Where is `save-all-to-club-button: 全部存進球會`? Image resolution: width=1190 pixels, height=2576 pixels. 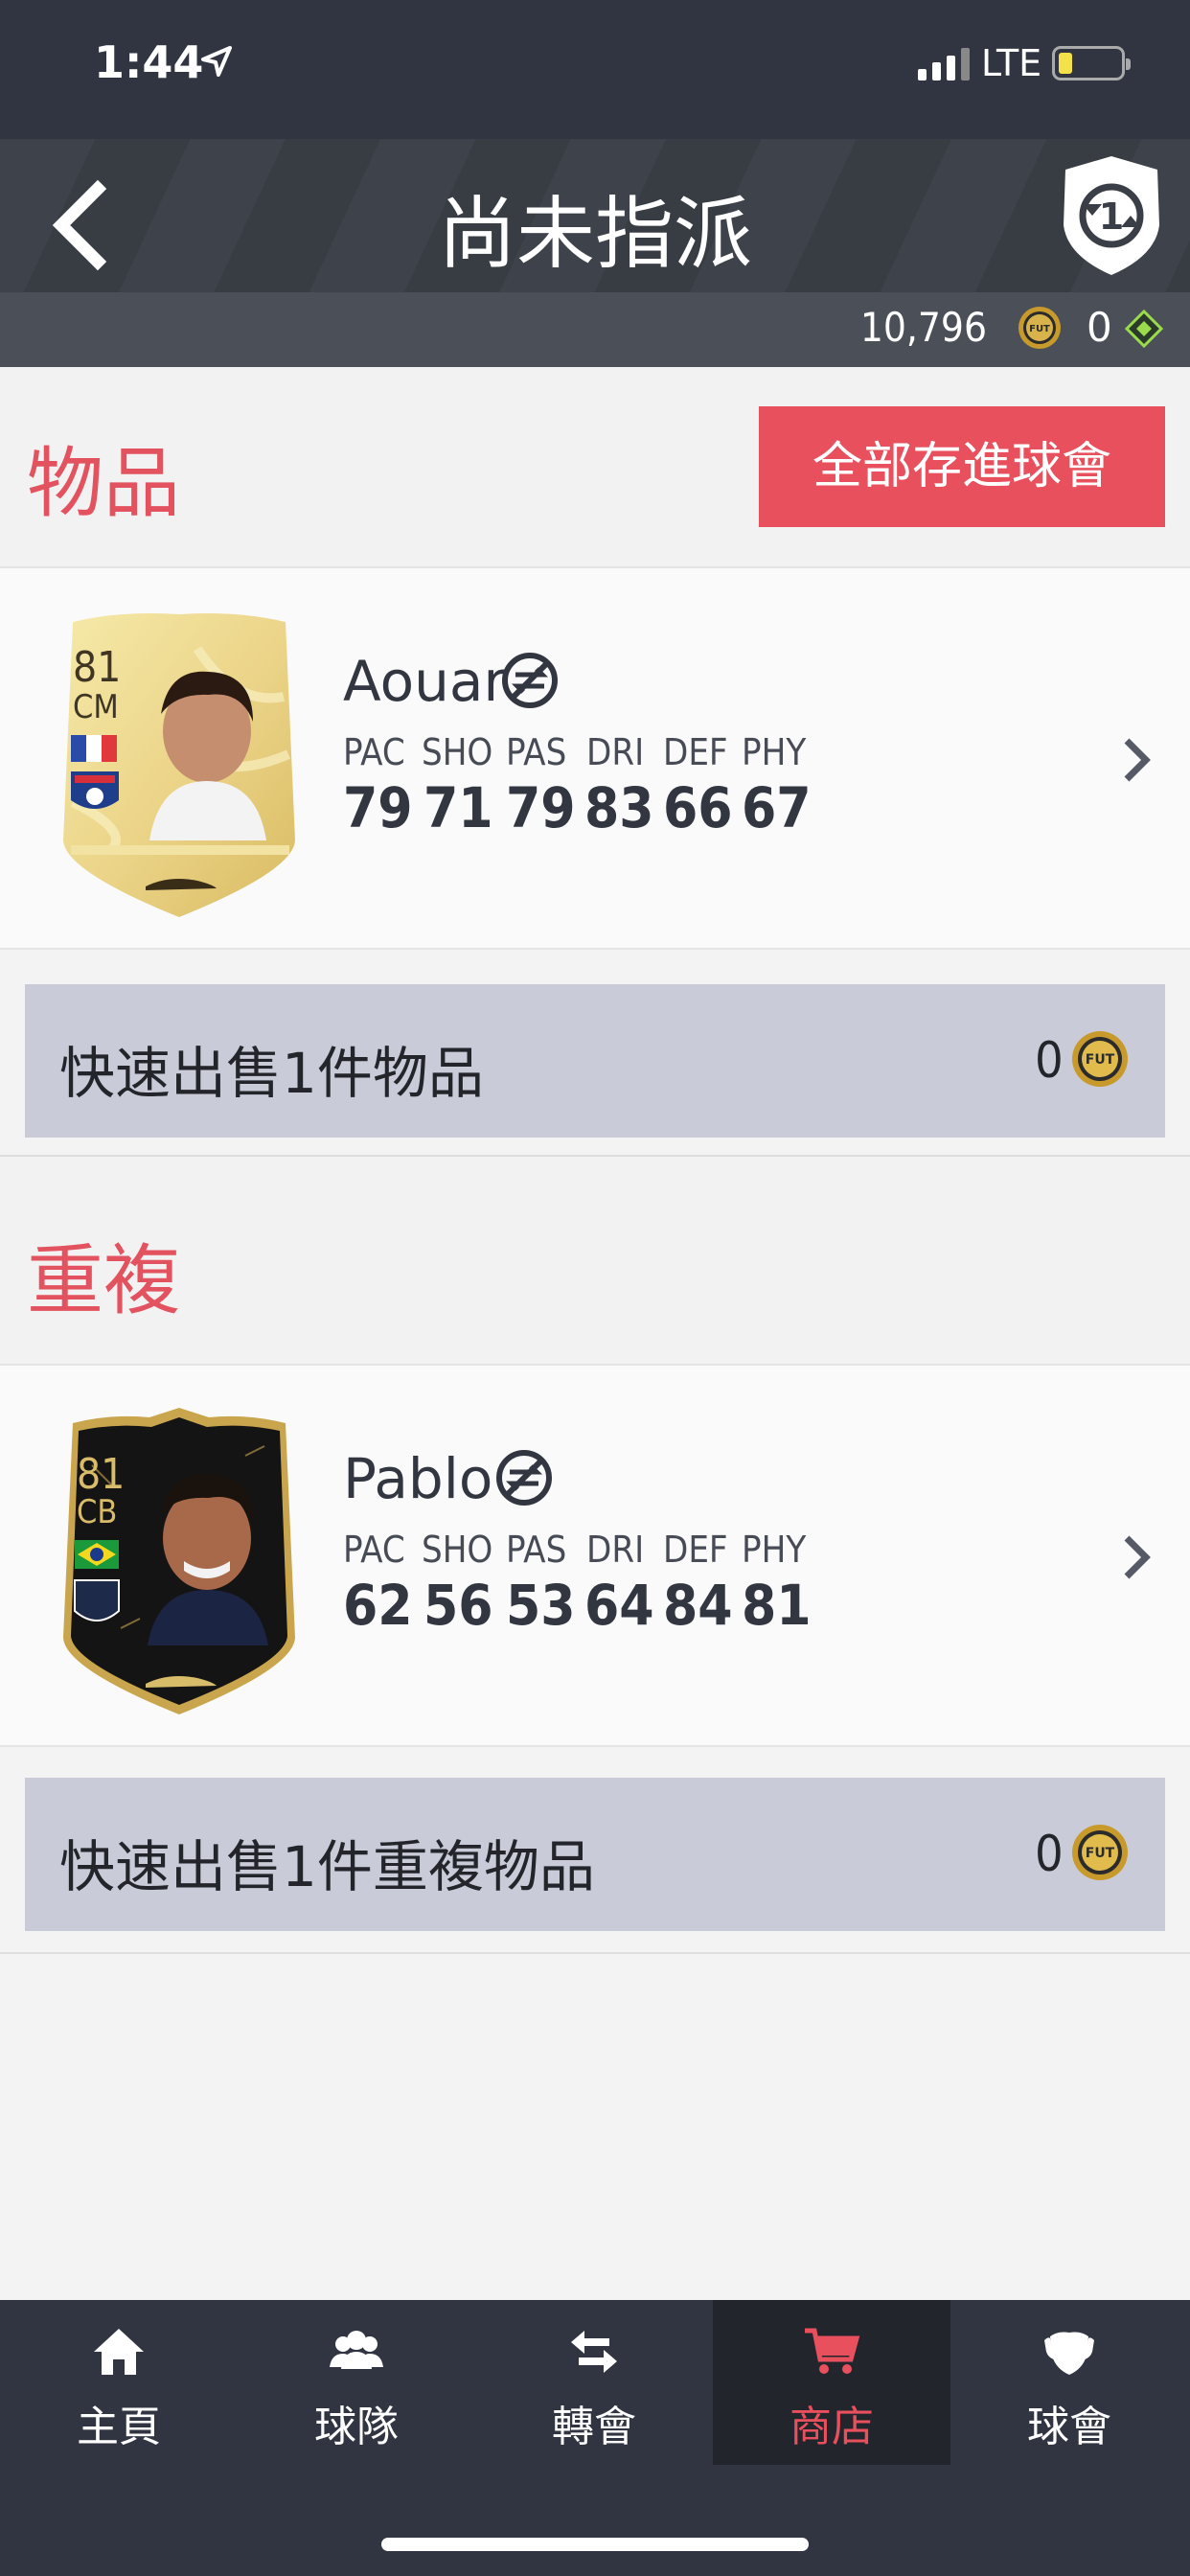
save-all-to-club-button: 全部存進球會 is located at coordinates (962, 467).